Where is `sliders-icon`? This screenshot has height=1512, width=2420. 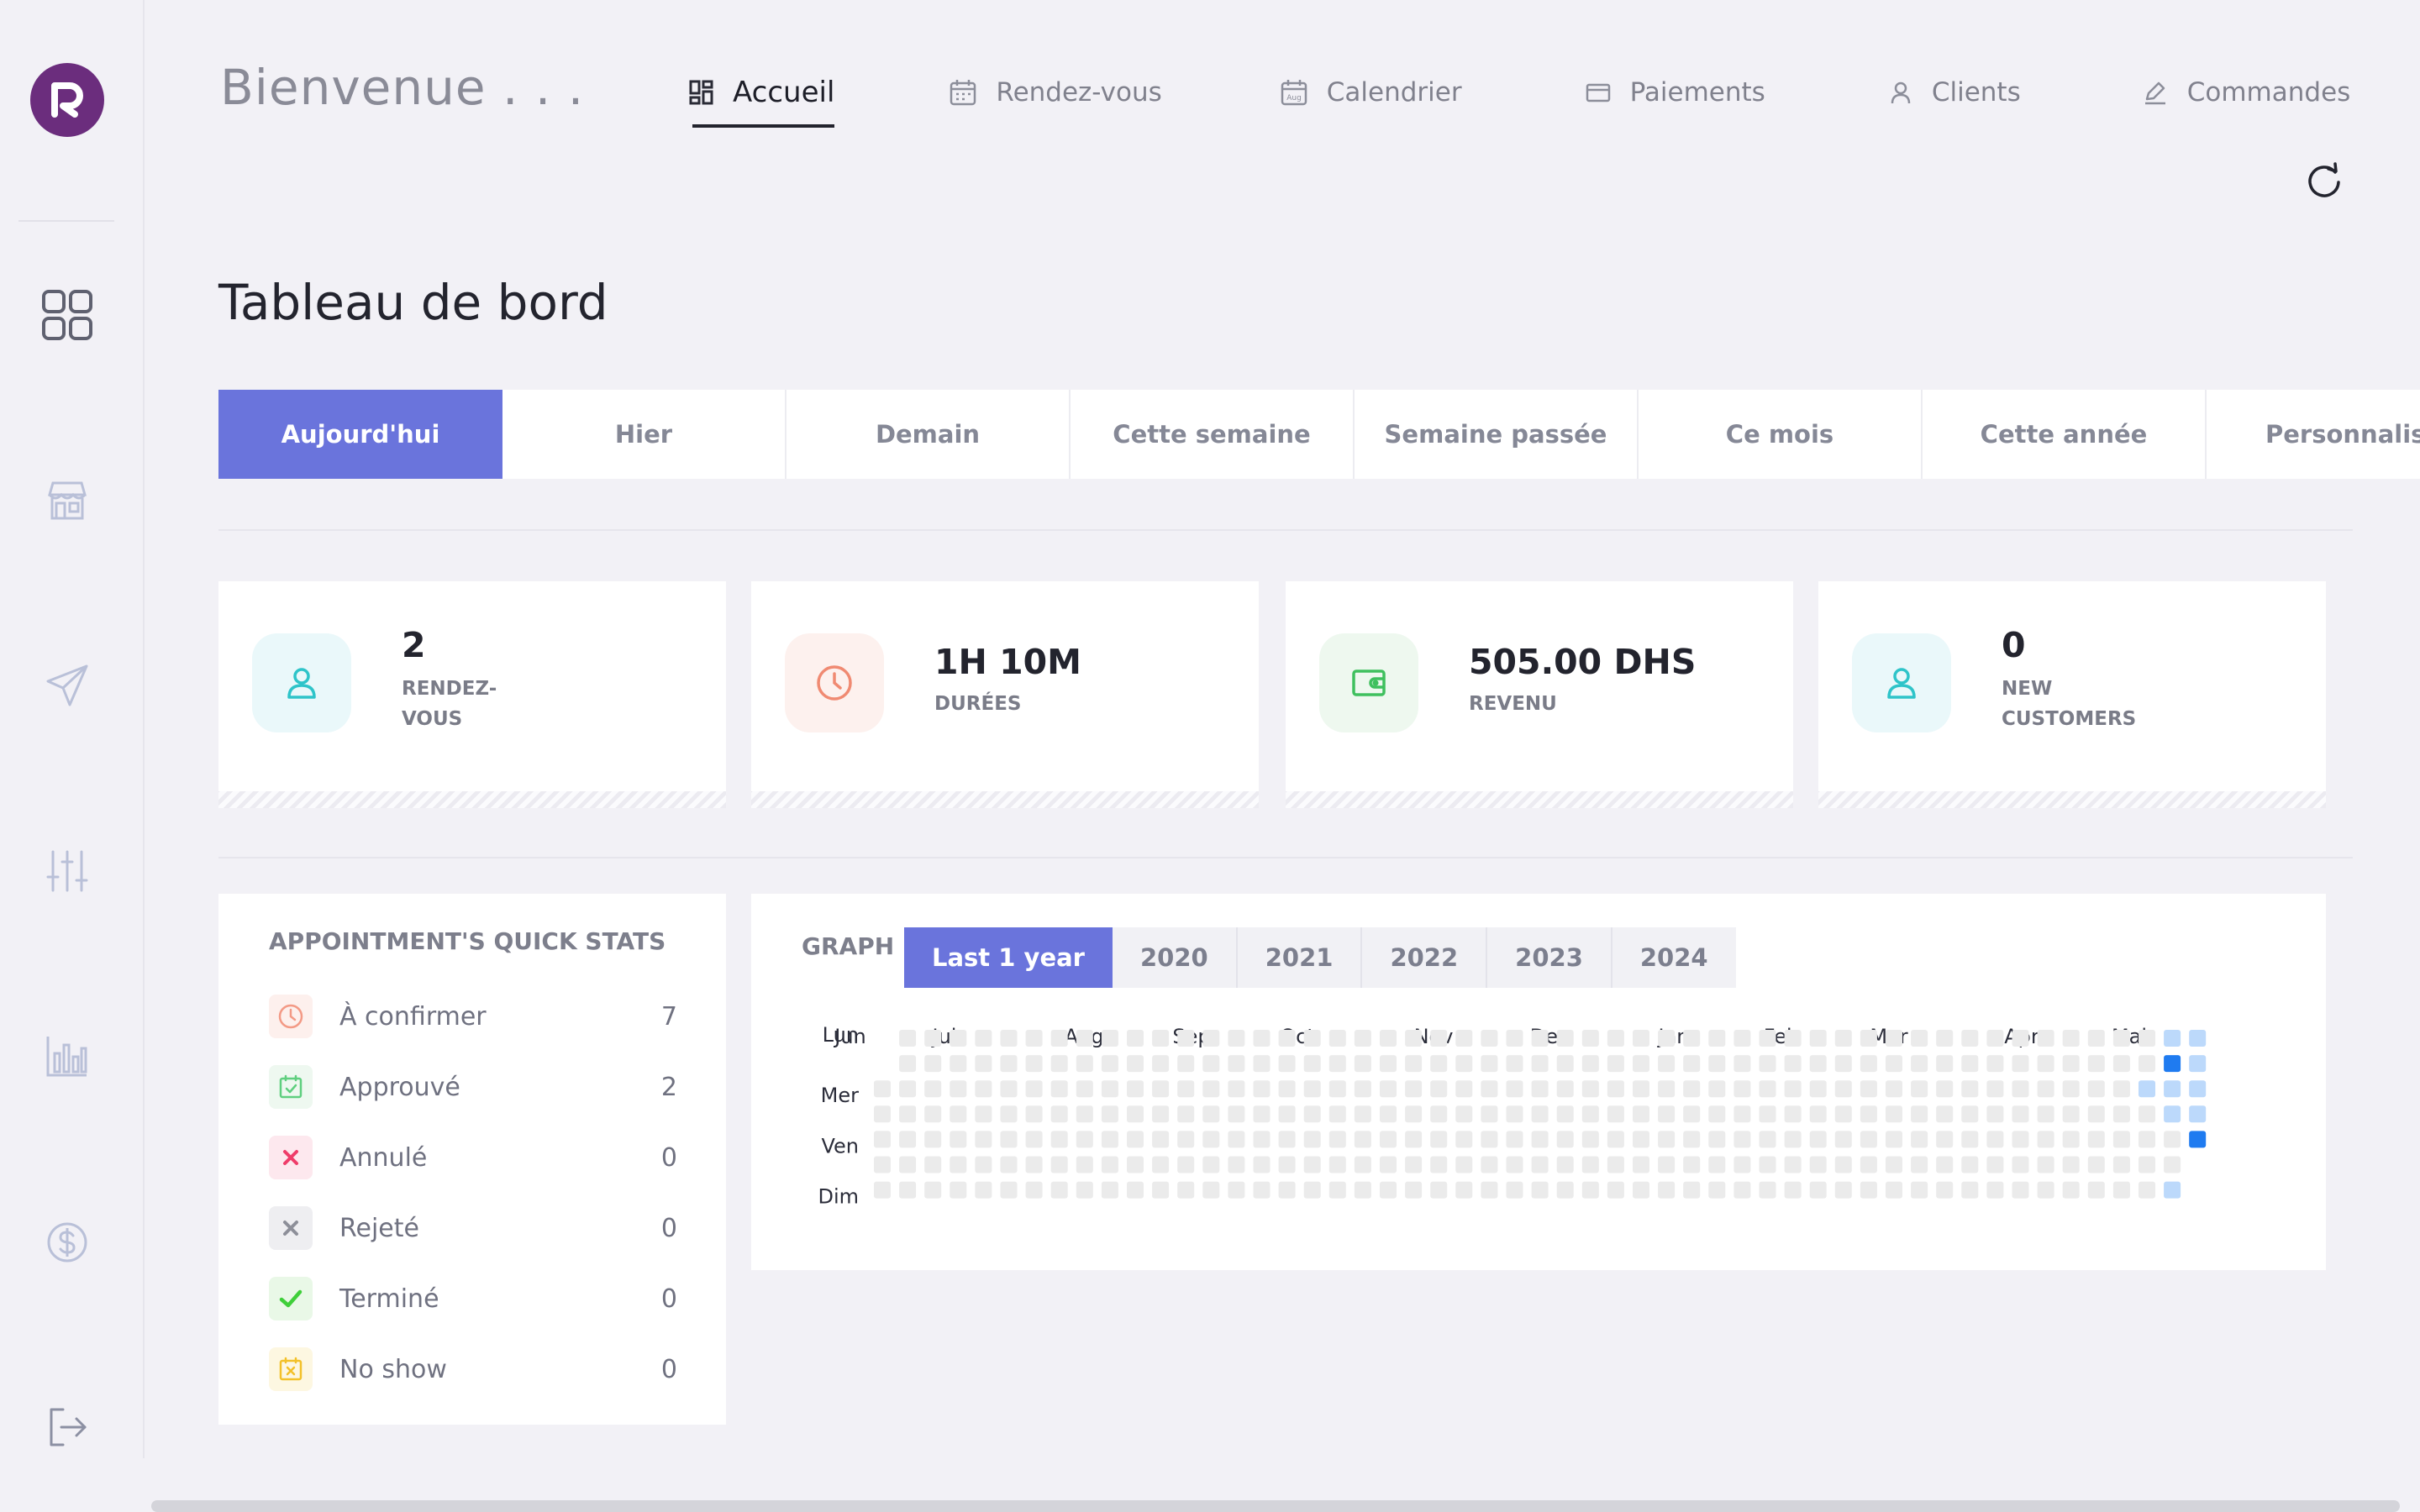
sliders-icon is located at coordinates (67, 871).